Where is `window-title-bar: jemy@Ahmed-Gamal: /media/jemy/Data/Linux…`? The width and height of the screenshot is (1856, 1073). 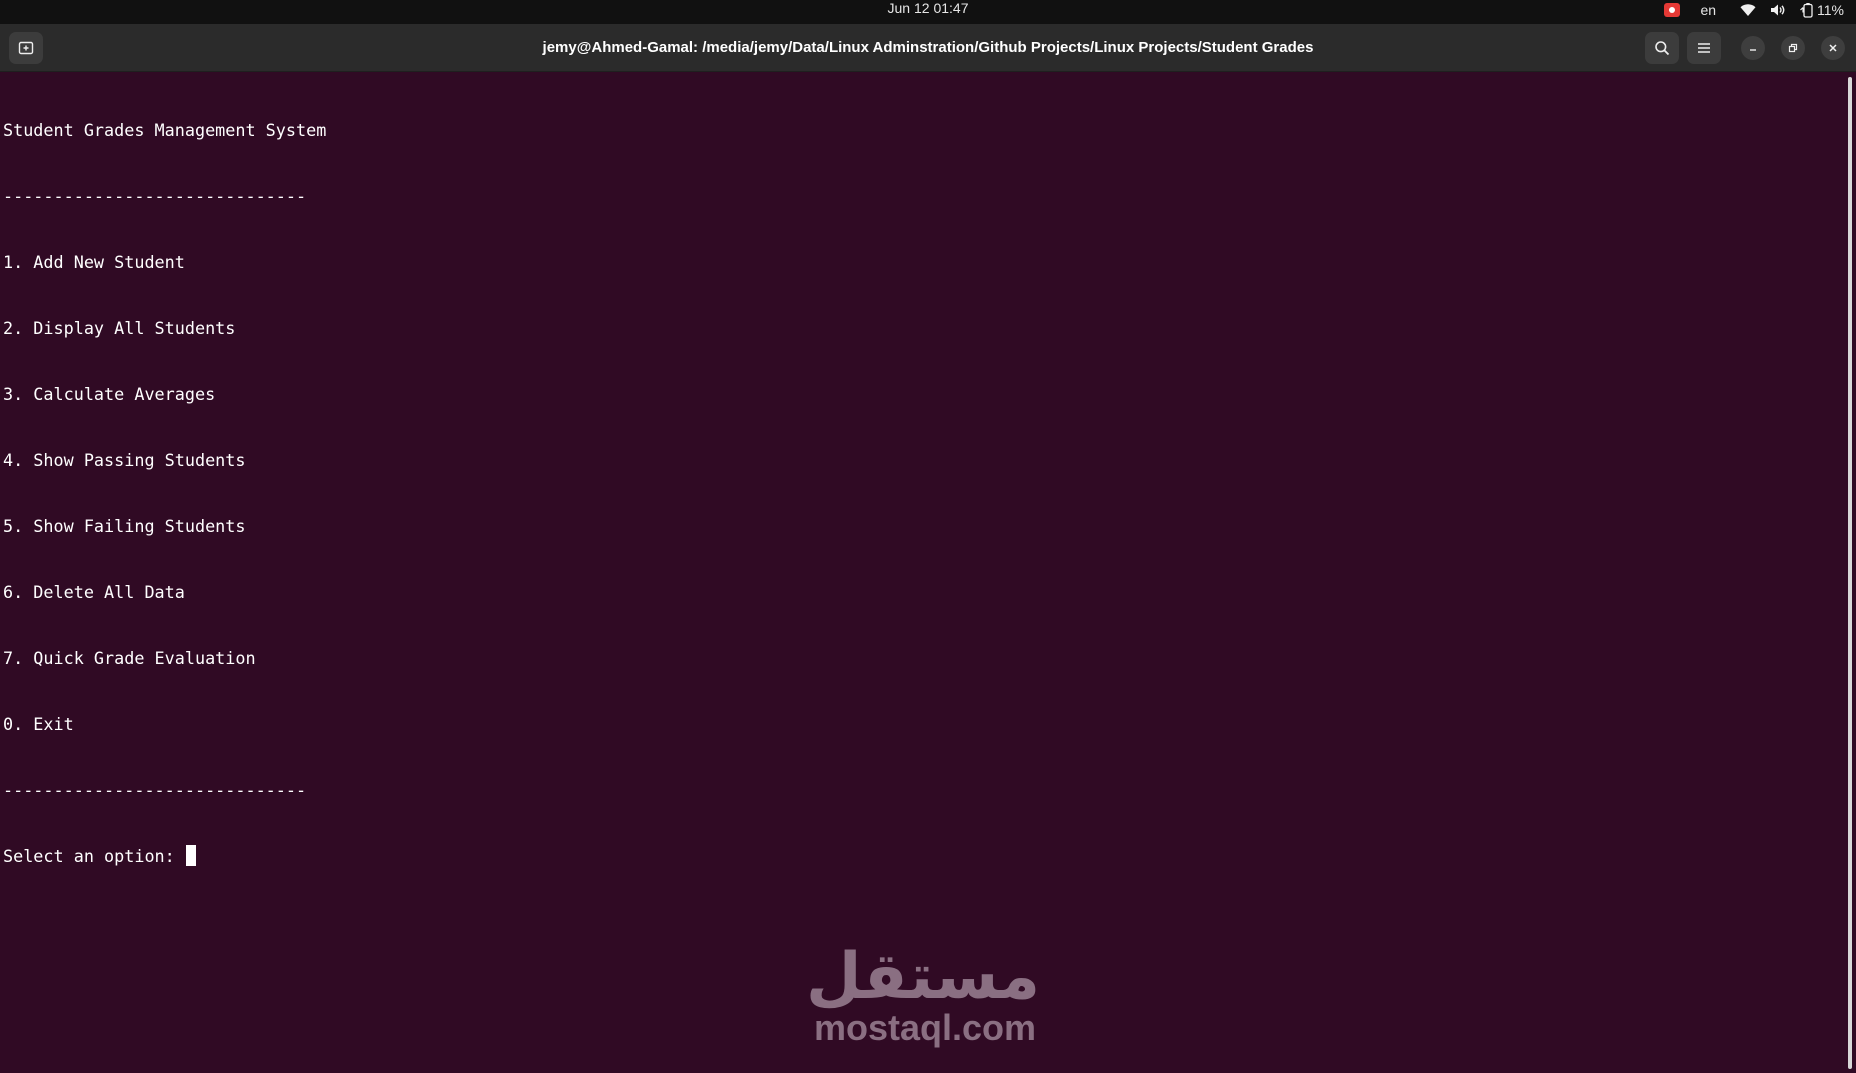
window-title-bar: jemy@Ahmed-Gamal: /media/jemy/Data/Linux… is located at coordinates (928, 48).